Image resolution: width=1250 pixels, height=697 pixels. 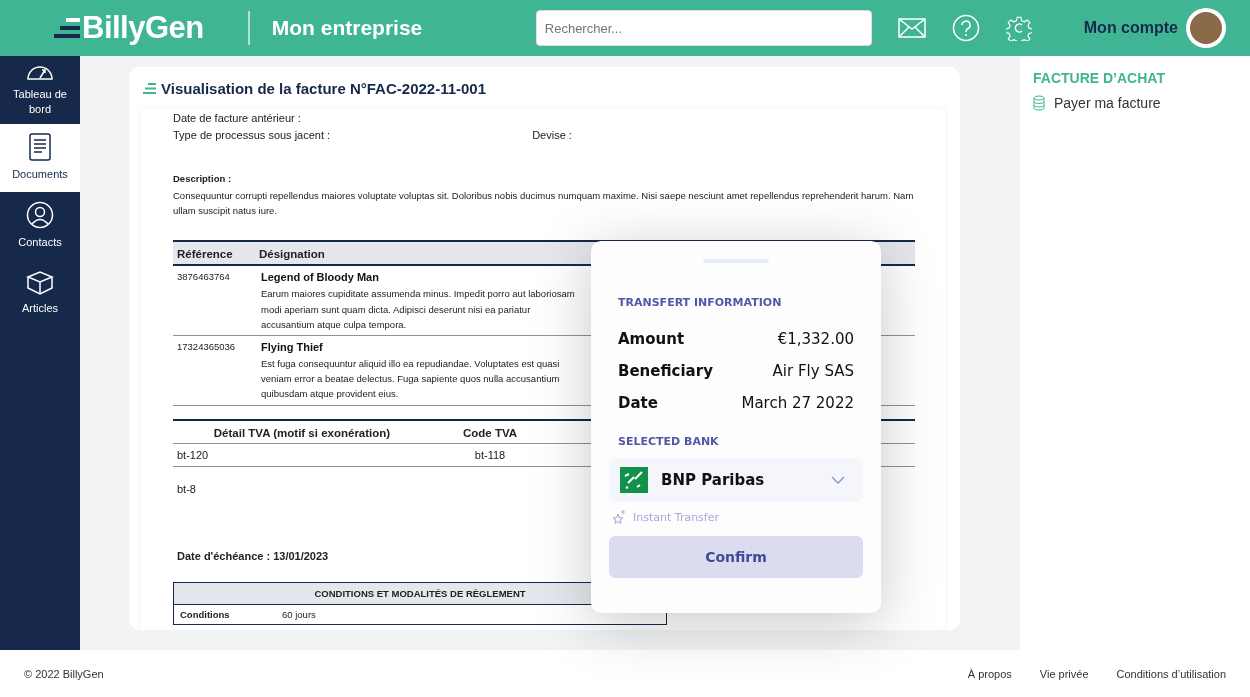 What do you see at coordinates (813, 371) in the screenshot?
I see `info-value: Air Fly SAS` at bounding box center [813, 371].